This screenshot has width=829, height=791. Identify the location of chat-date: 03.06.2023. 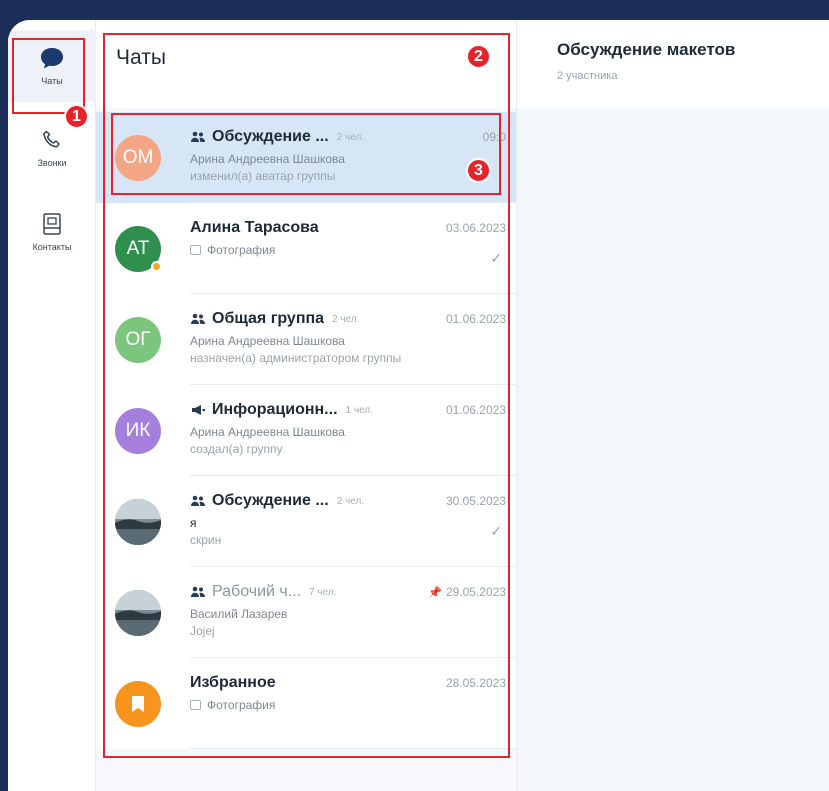
(475, 228).